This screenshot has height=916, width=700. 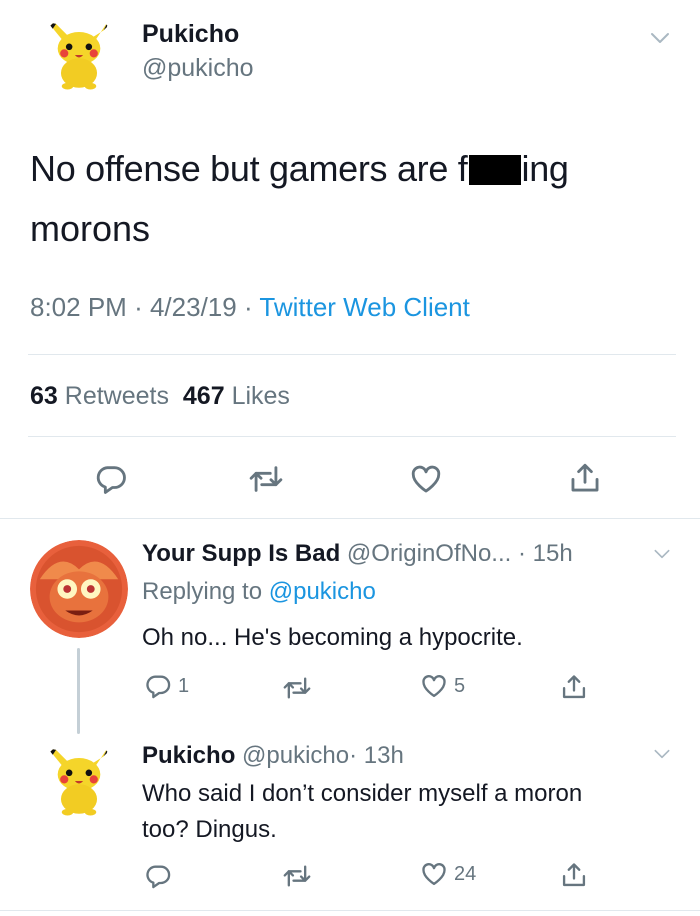 I want to click on tweet-text: No offense but gamers are f ing, so click(x=299, y=169).